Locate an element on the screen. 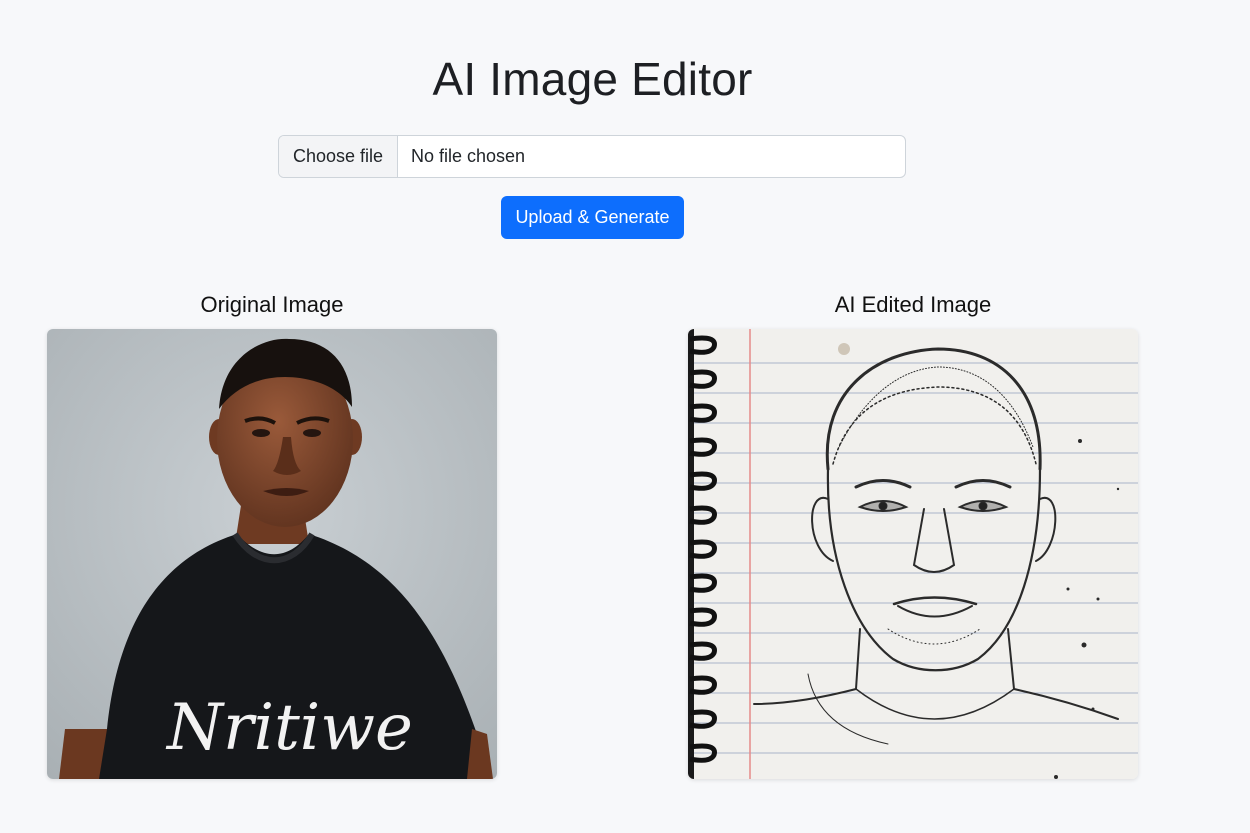  upload-generate-button: Upload & Generate is located at coordinates (592, 217).